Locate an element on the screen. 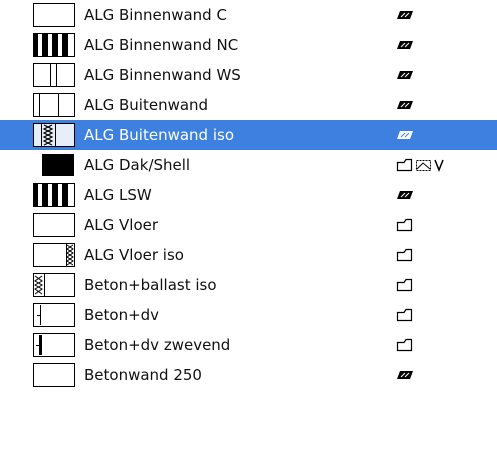 This screenshot has width=497, height=454. list-item-label: ALG Binnenwand NC is located at coordinates (161, 45).